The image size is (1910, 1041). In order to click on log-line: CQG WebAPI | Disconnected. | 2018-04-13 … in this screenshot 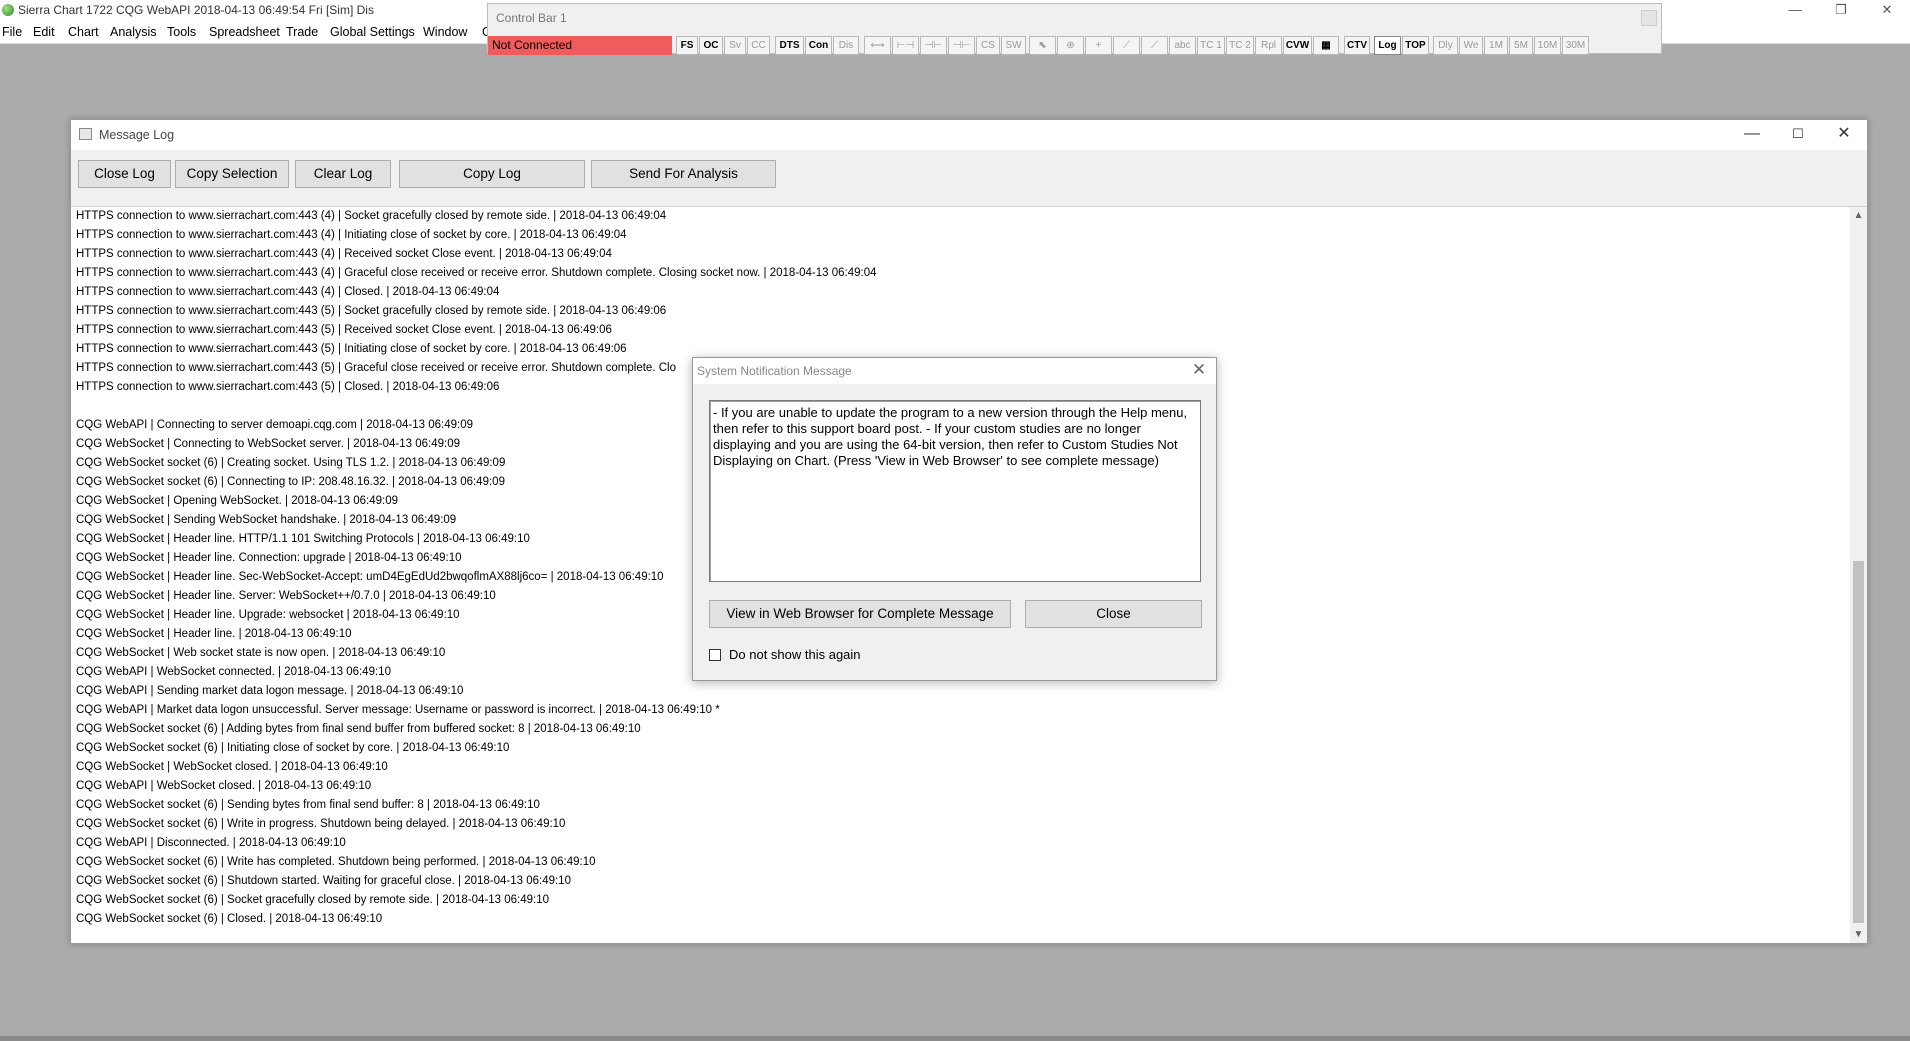, I will do `click(211, 843)`.